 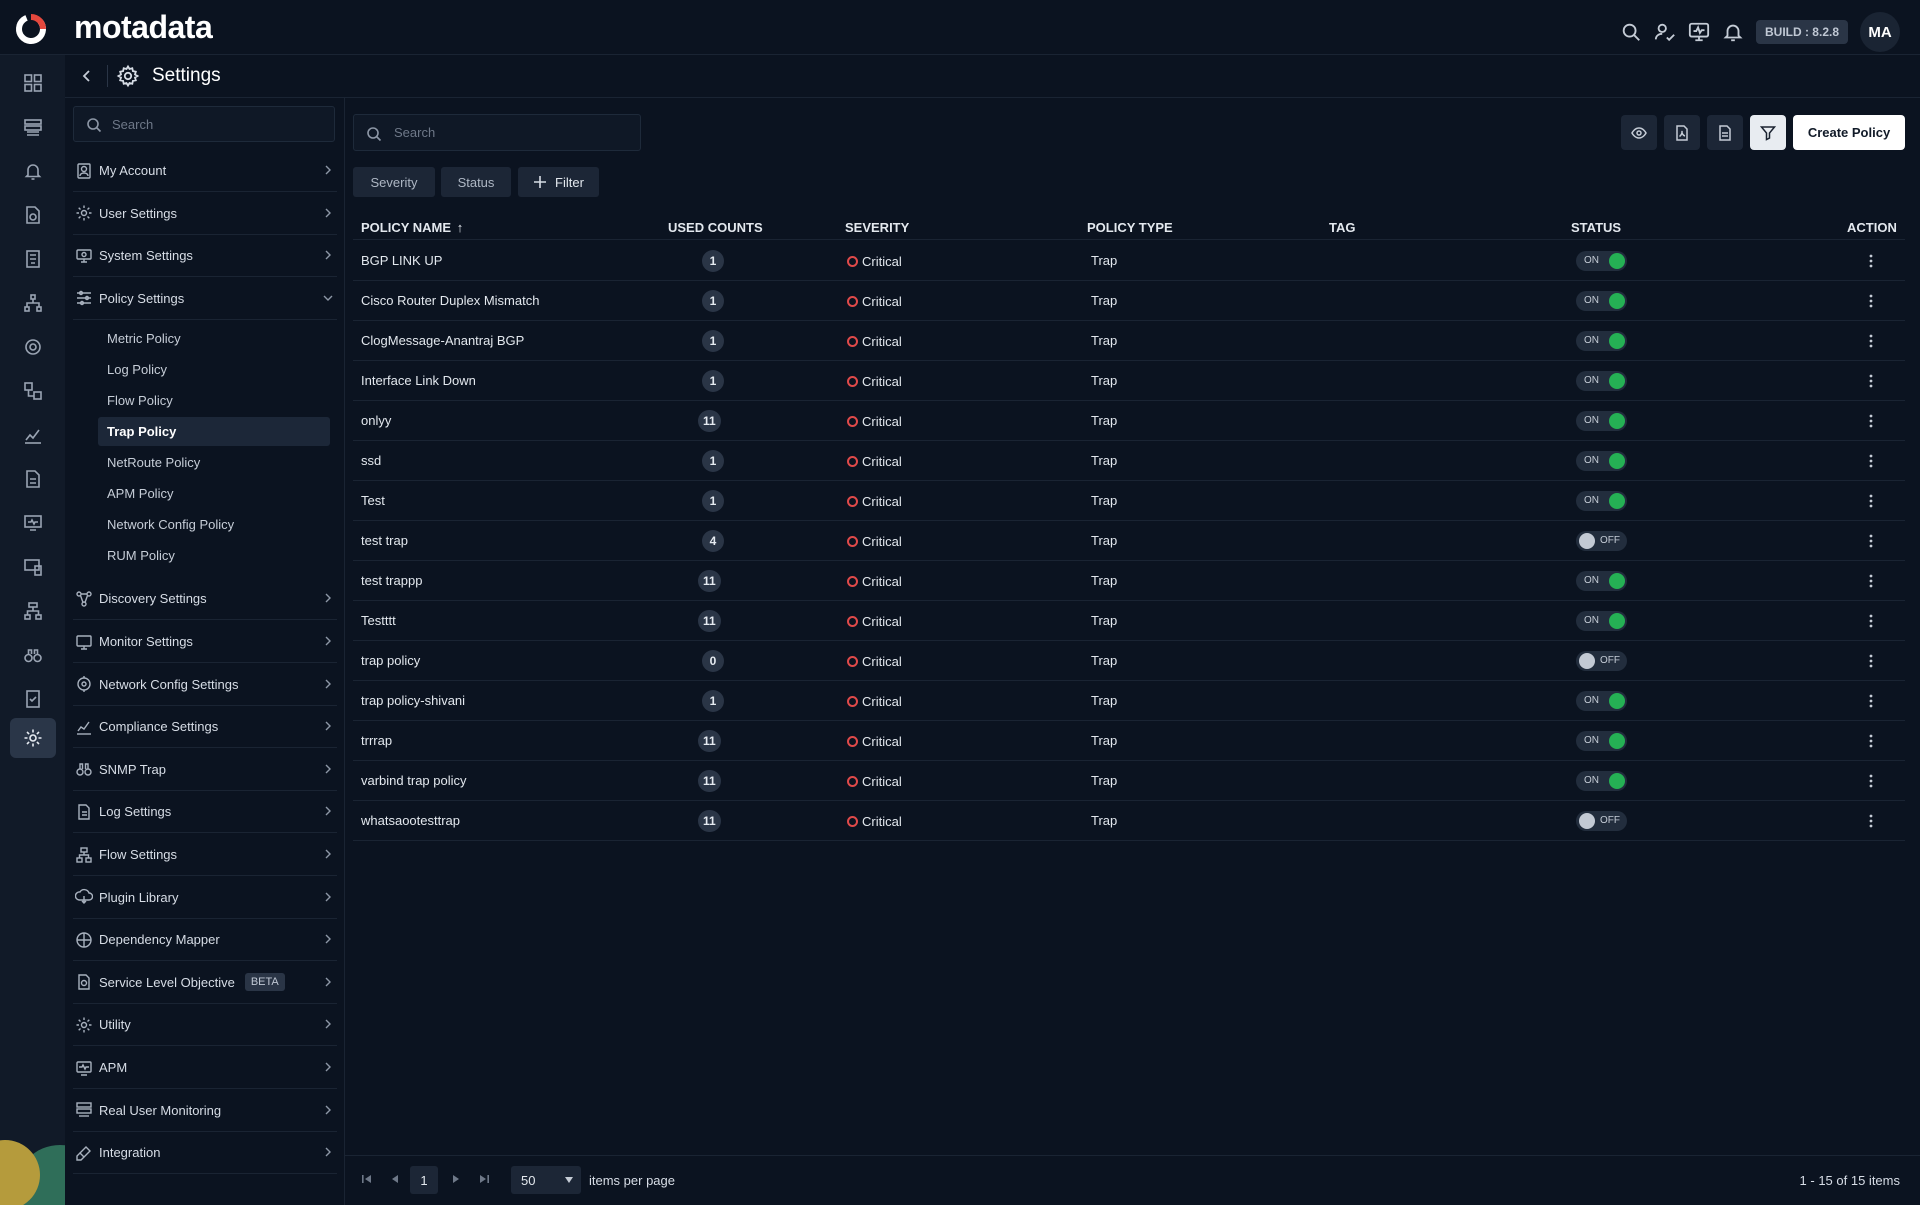 What do you see at coordinates (1880, 32) in the screenshot?
I see `avatar: MA` at bounding box center [1880, 32].